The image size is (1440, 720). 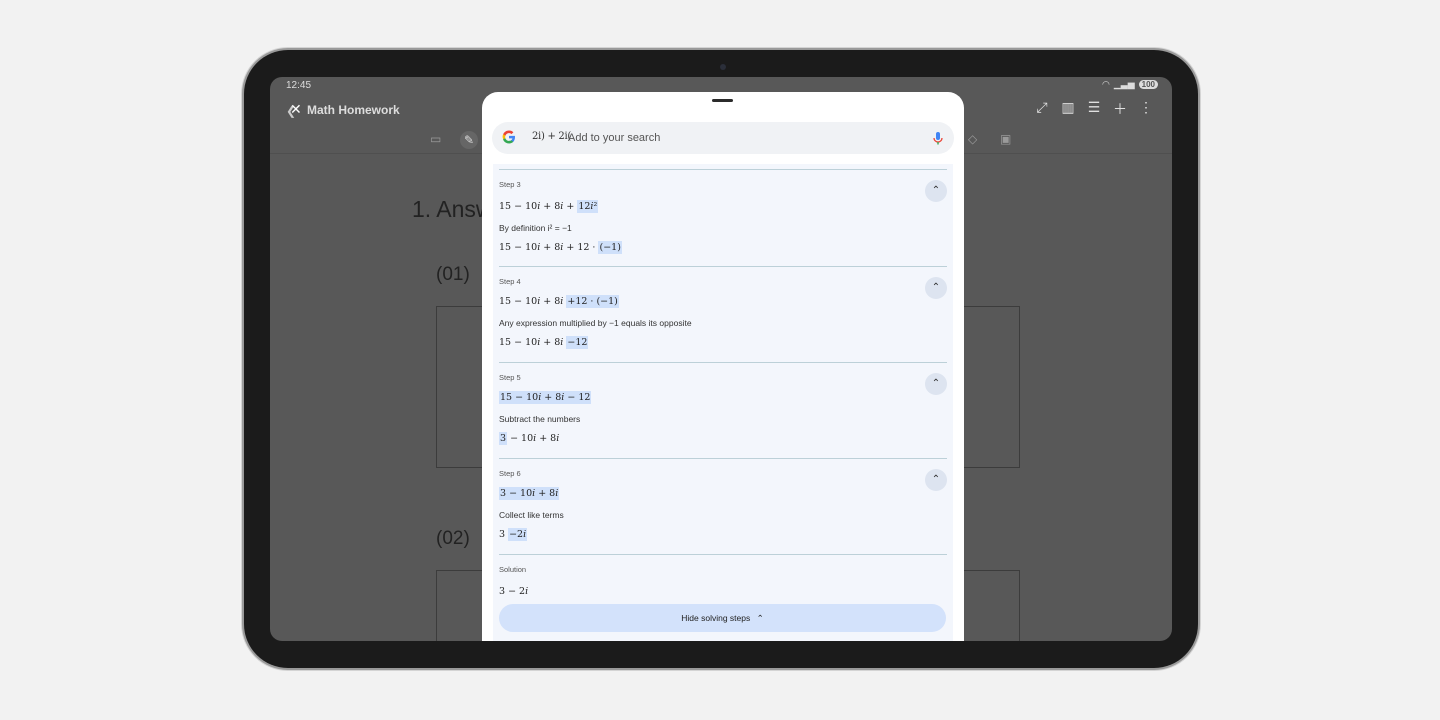 I want to click on search-input: Add to your search, so click(x=614, y=138).